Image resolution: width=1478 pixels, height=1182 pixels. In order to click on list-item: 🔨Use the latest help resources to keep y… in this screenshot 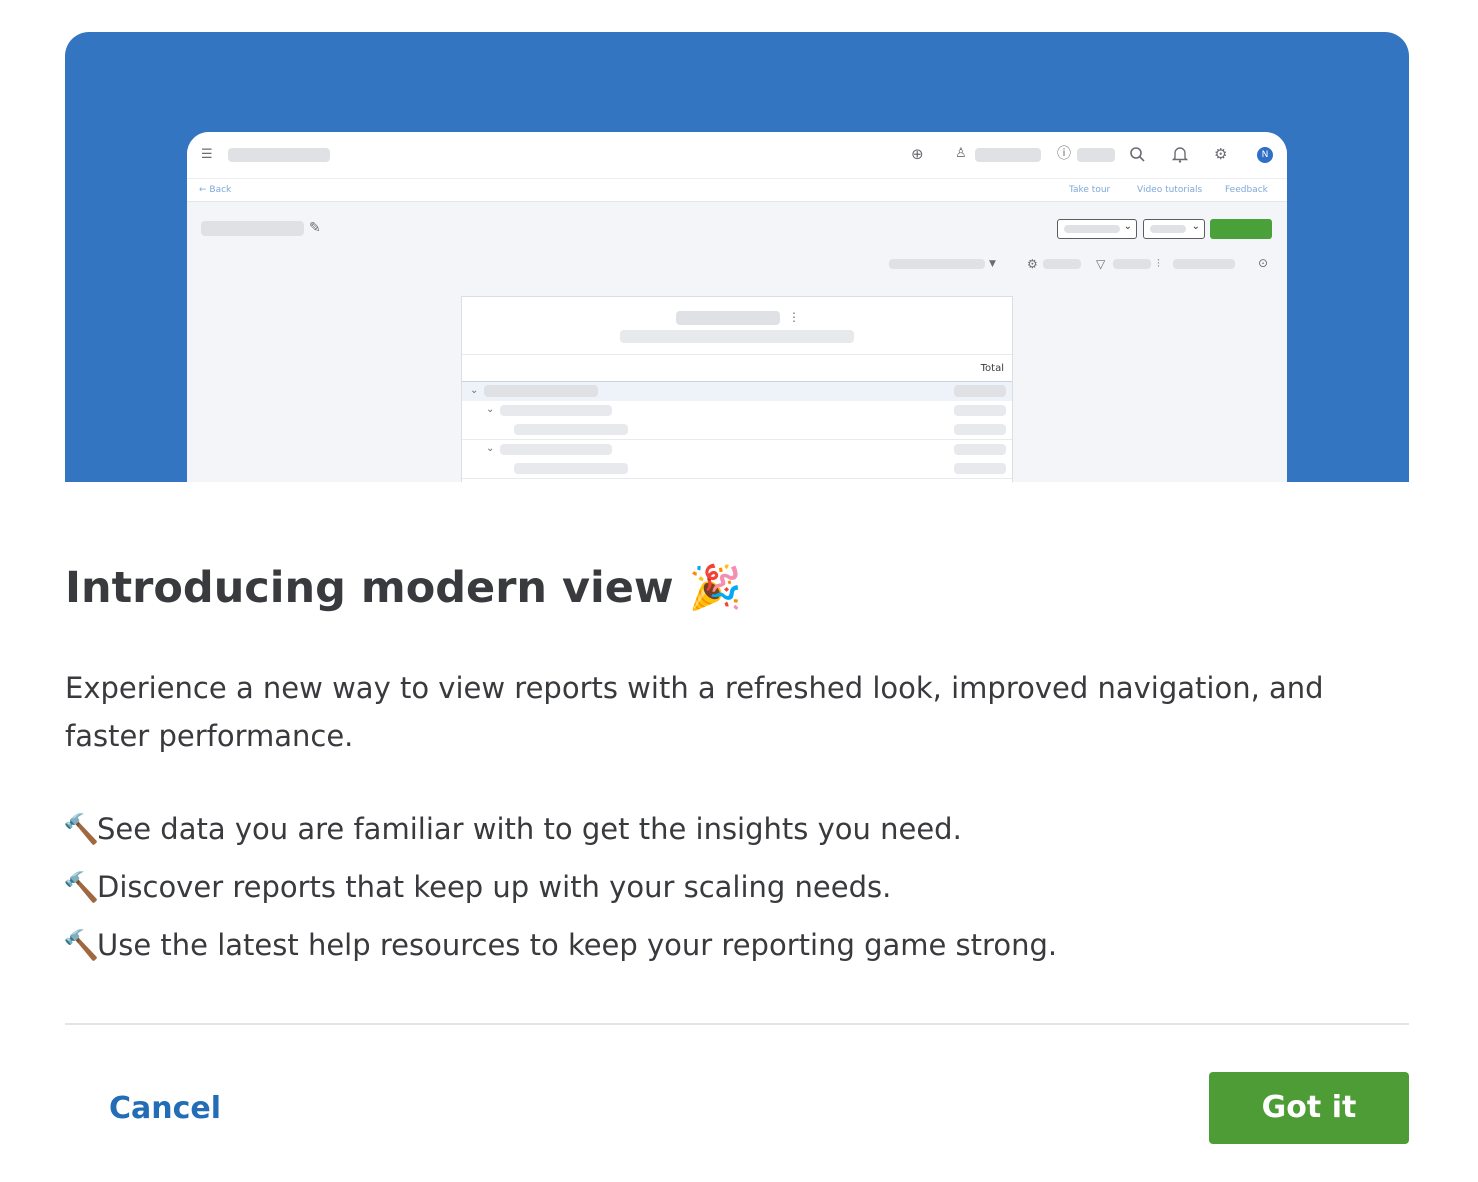, I will do `click(560, 945)`.